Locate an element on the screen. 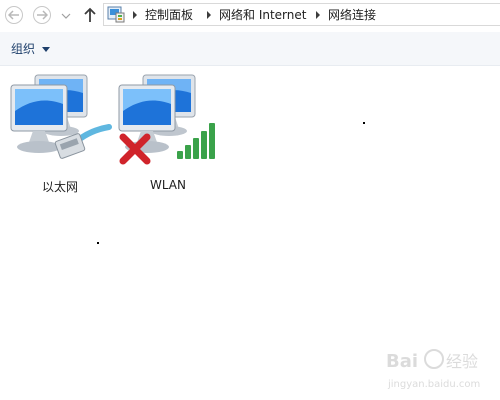  svg-text: 经验 is located at coordinates (462, 361).